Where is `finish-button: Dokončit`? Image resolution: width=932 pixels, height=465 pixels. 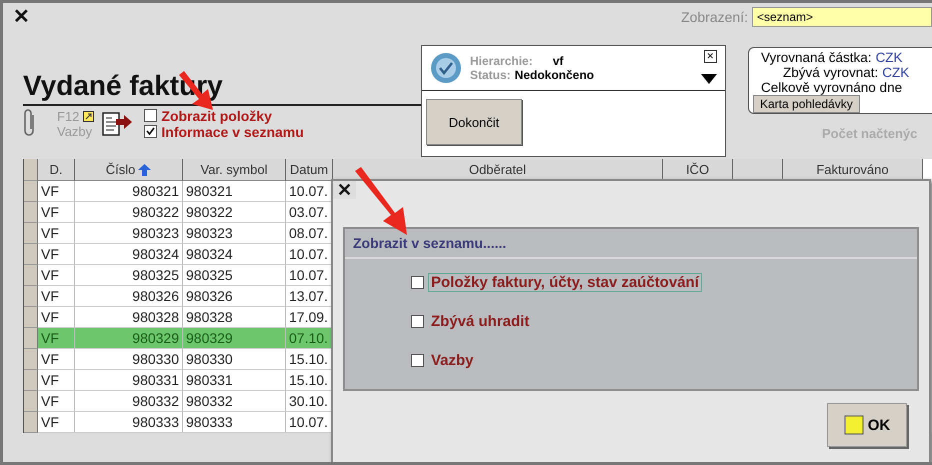 finish-button: Dokončit is located at coordinates (474, 122).